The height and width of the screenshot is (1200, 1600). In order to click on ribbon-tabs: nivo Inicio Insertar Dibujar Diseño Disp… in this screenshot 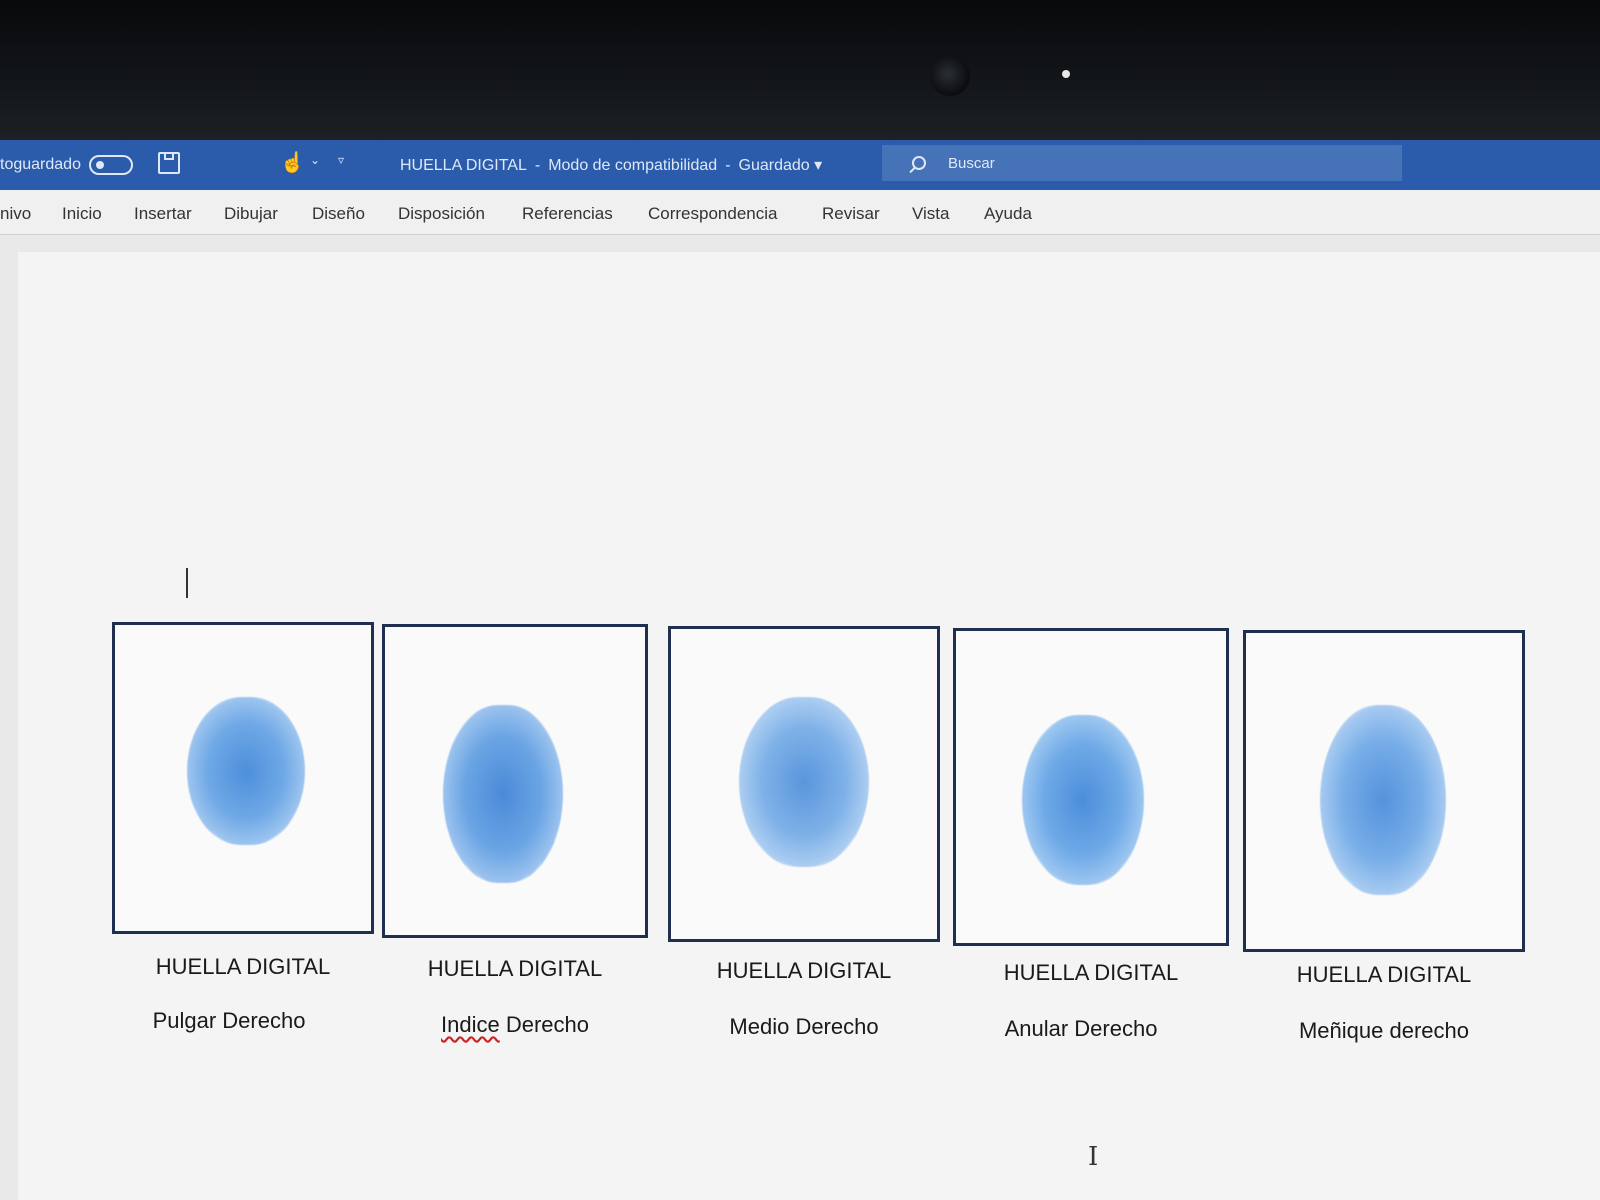, I will do `click(800, 212)`.